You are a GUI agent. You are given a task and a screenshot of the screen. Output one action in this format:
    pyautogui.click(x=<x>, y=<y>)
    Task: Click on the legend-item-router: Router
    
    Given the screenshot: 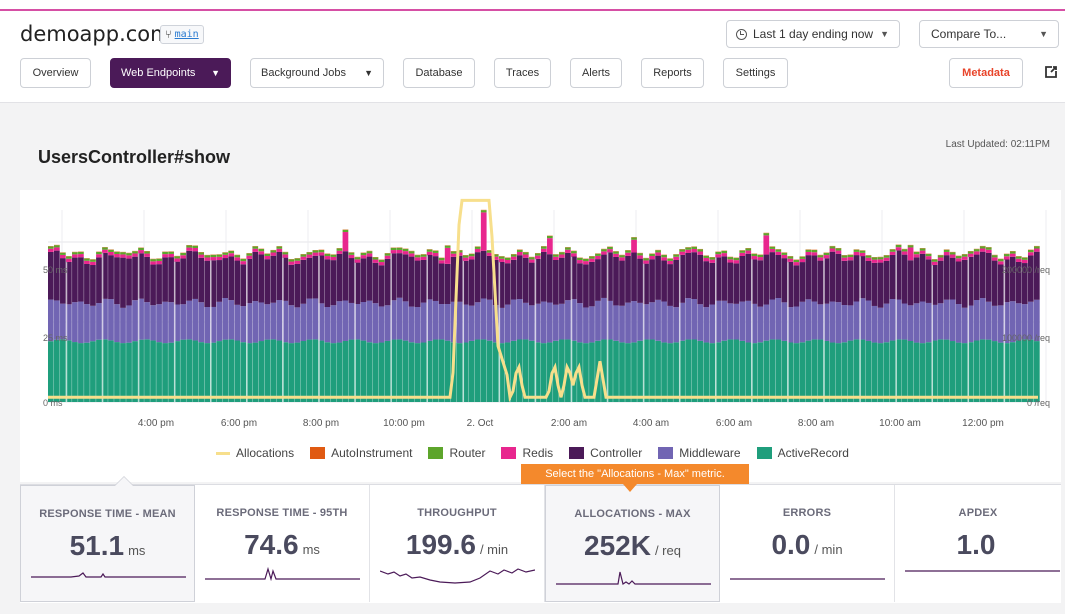 What is the action you would take?
    pyautogui.click(x=456, y=453)
    